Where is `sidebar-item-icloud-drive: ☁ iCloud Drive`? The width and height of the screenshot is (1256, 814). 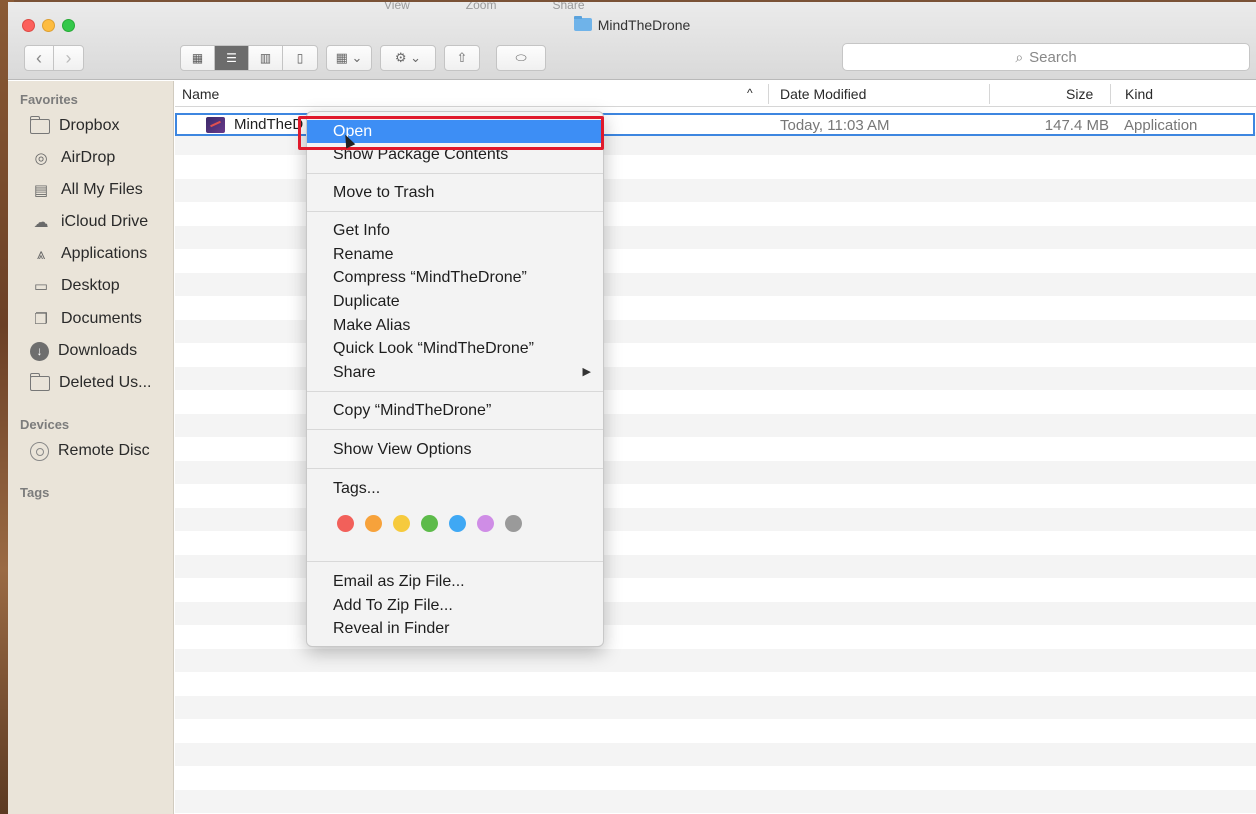 sidebar-item-icloud-drive: ☁ iCloud Drive is located at coordinates (89, 222).